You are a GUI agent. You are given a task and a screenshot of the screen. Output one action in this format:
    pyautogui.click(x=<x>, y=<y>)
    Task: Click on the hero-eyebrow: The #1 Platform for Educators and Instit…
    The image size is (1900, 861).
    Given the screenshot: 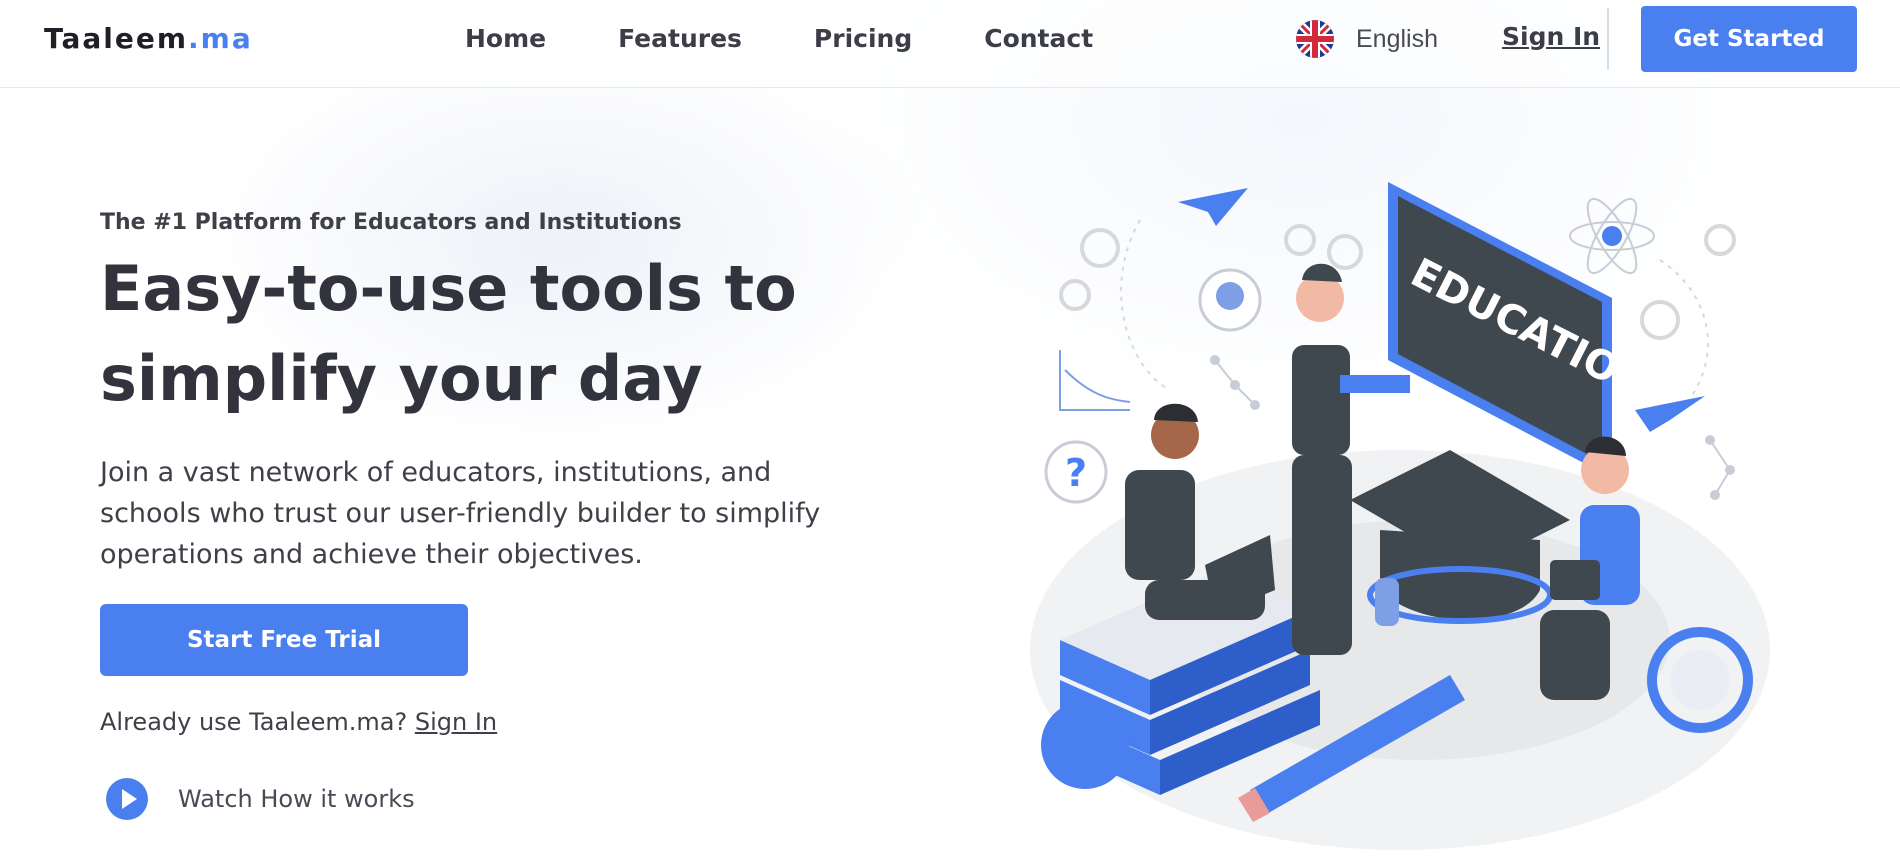 What is the action you would take?
    pyautogui.click(x=391, y=222)
    